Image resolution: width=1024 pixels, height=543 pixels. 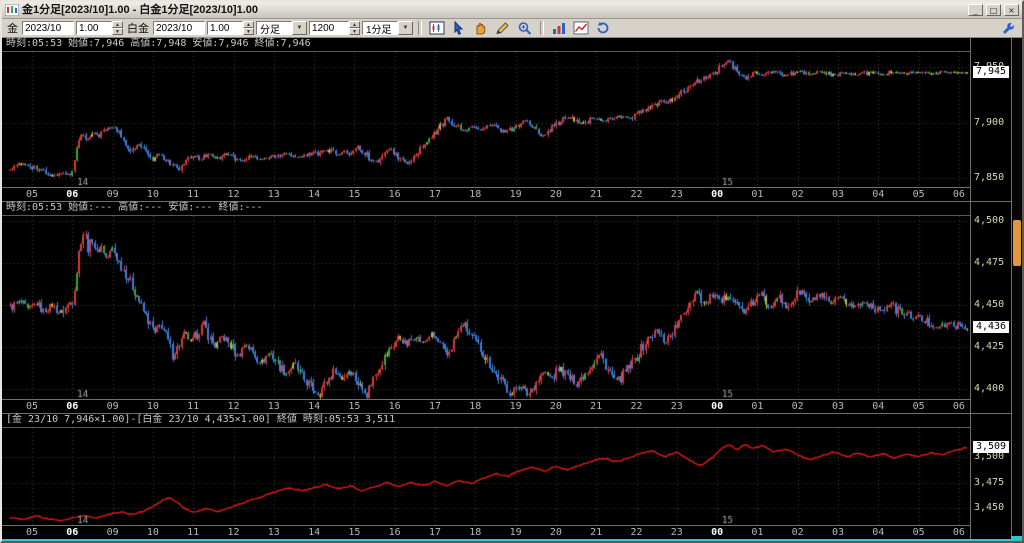 What do you see at coordinates (387, 28) in the screenshot?
I see `timeframe-select: 1分足 ▼` at bounding box center [387, 28].